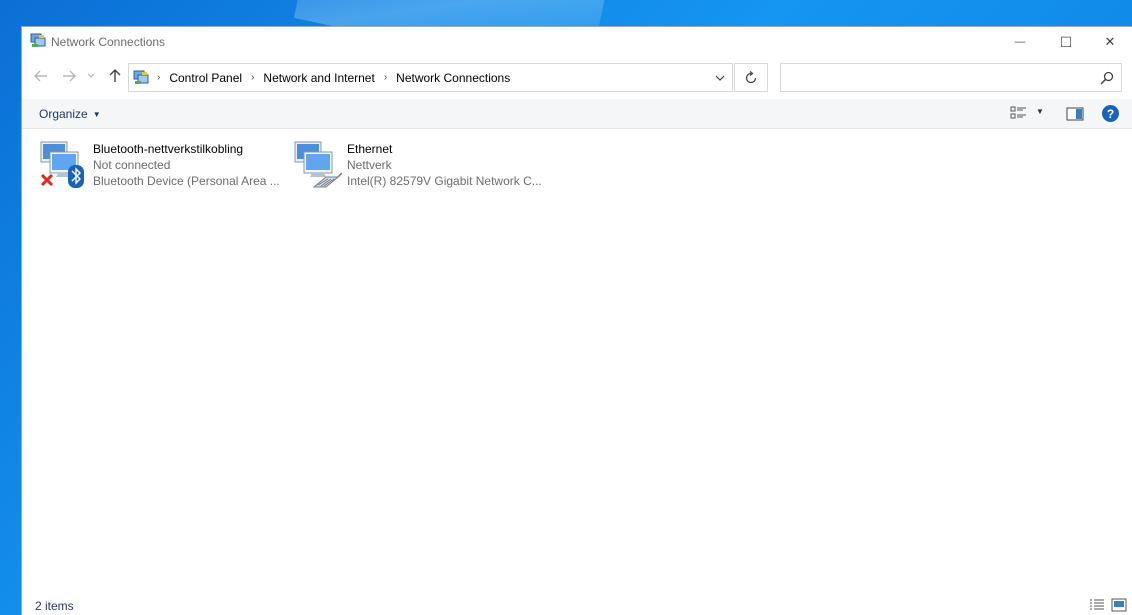  I want to click on refresh-button, so click(751, 77).